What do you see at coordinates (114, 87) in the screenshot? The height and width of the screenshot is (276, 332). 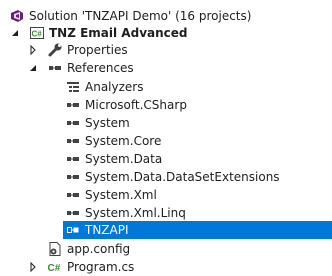 I see `tree-item-label: Analyzers` at bounding box center [114, 87].